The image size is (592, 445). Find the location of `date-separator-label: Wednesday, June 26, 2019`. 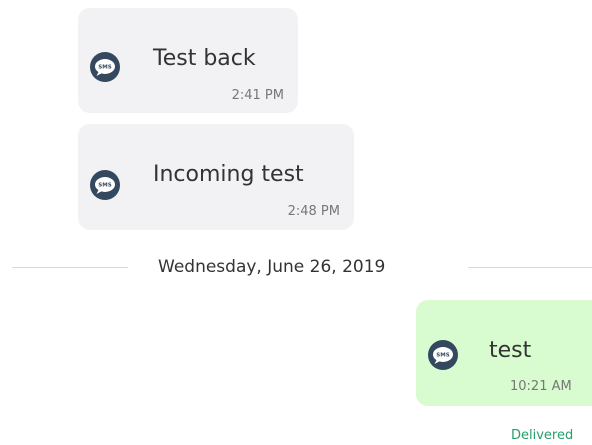

date-separator-label: Wednesday, June 26, 2019 is located at coordinates (272, 267).